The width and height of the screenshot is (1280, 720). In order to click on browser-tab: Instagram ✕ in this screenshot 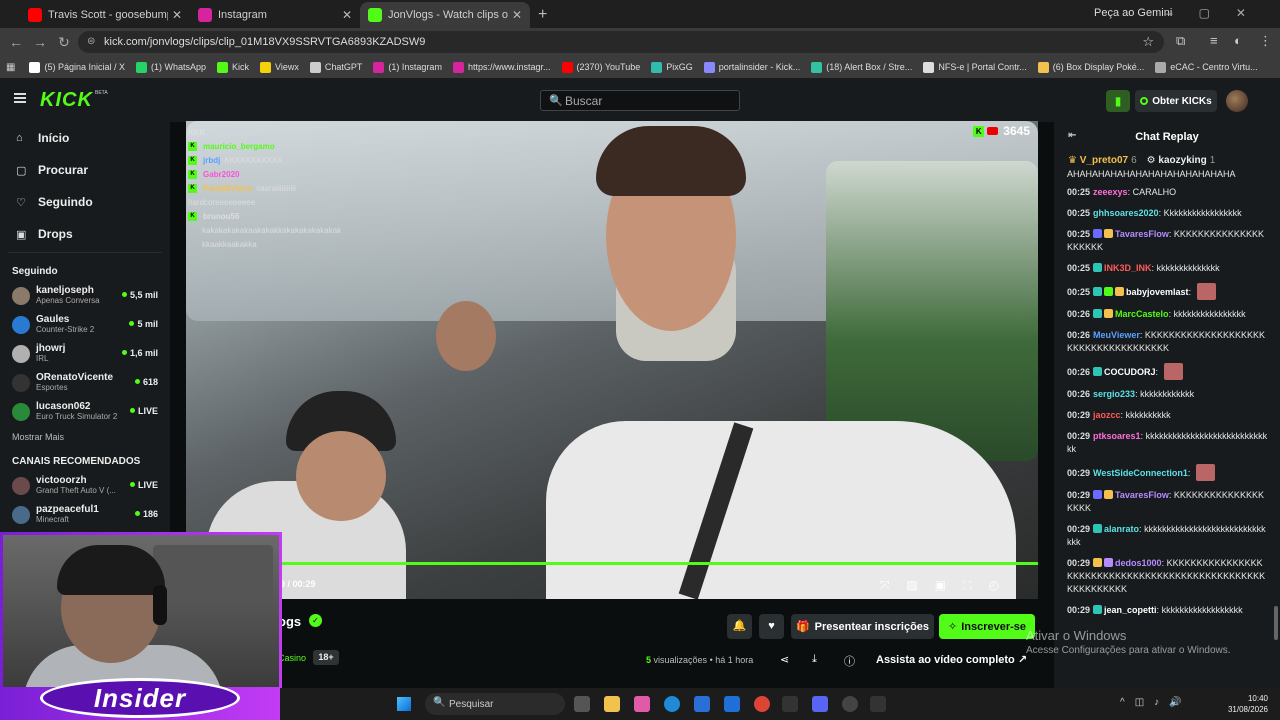, I will do `click(275, 15)`.